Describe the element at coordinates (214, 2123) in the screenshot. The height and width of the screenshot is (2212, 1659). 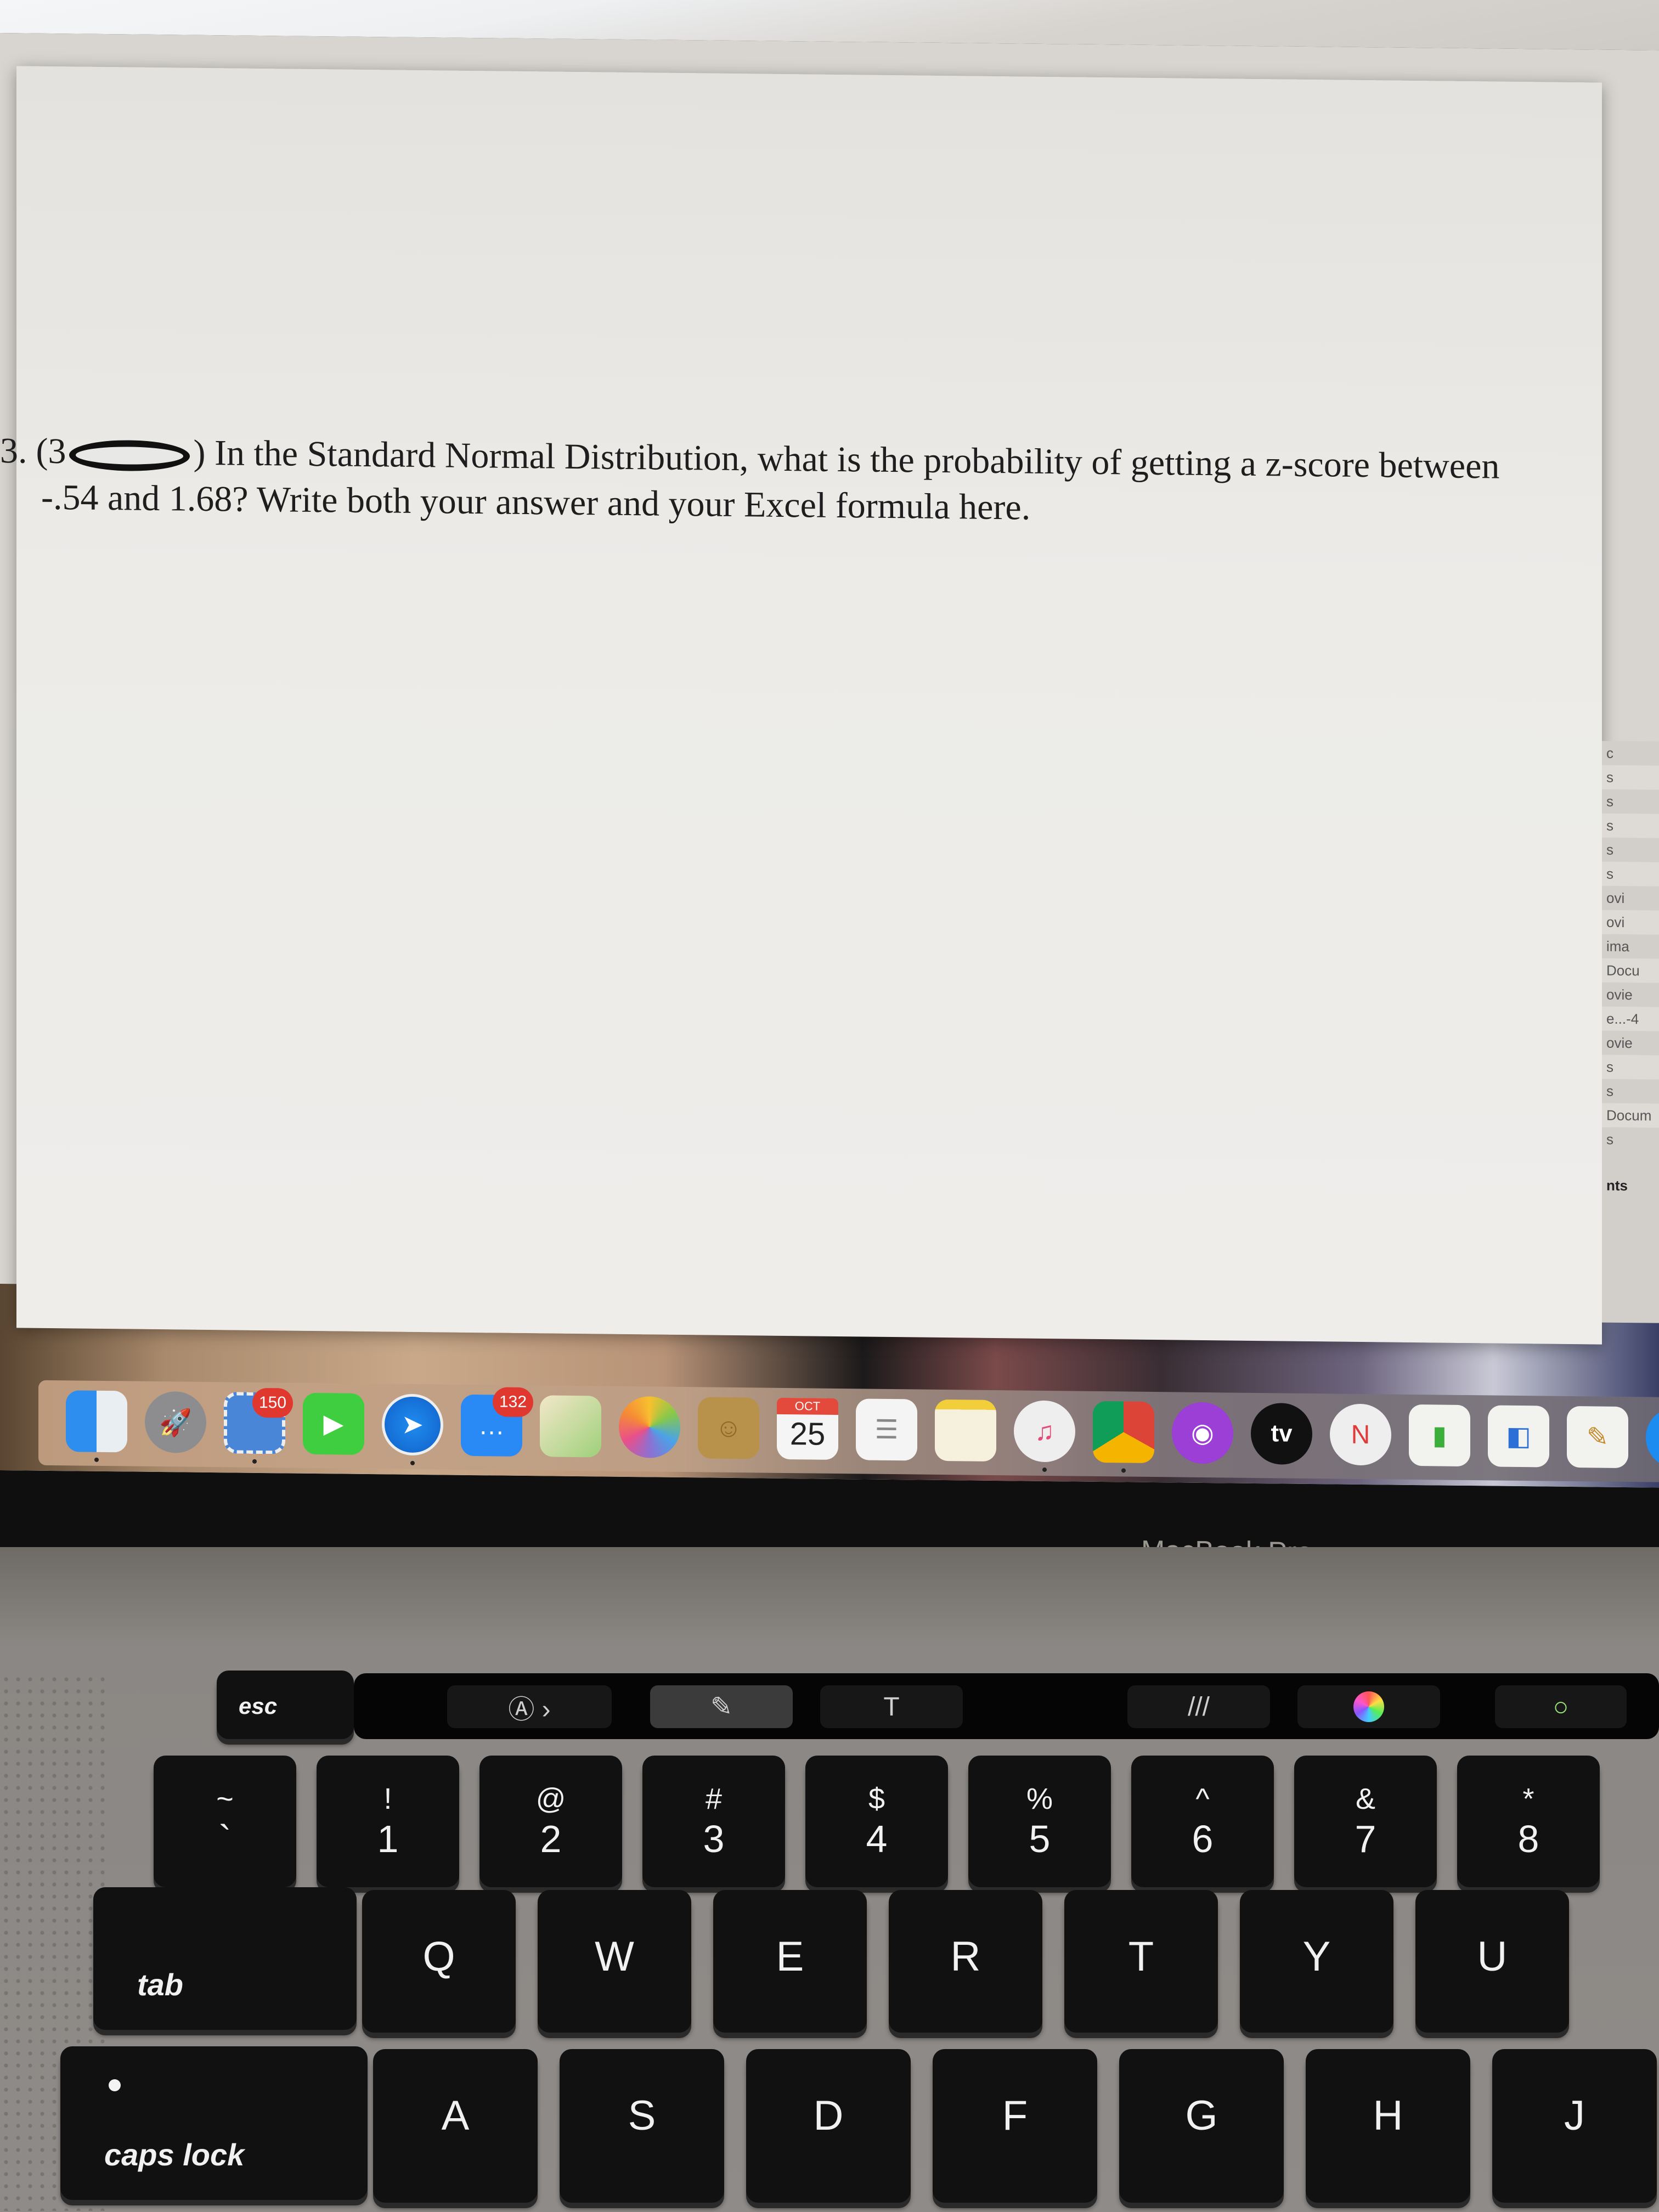
I see `key-caps-lock: caps lock` at that location.